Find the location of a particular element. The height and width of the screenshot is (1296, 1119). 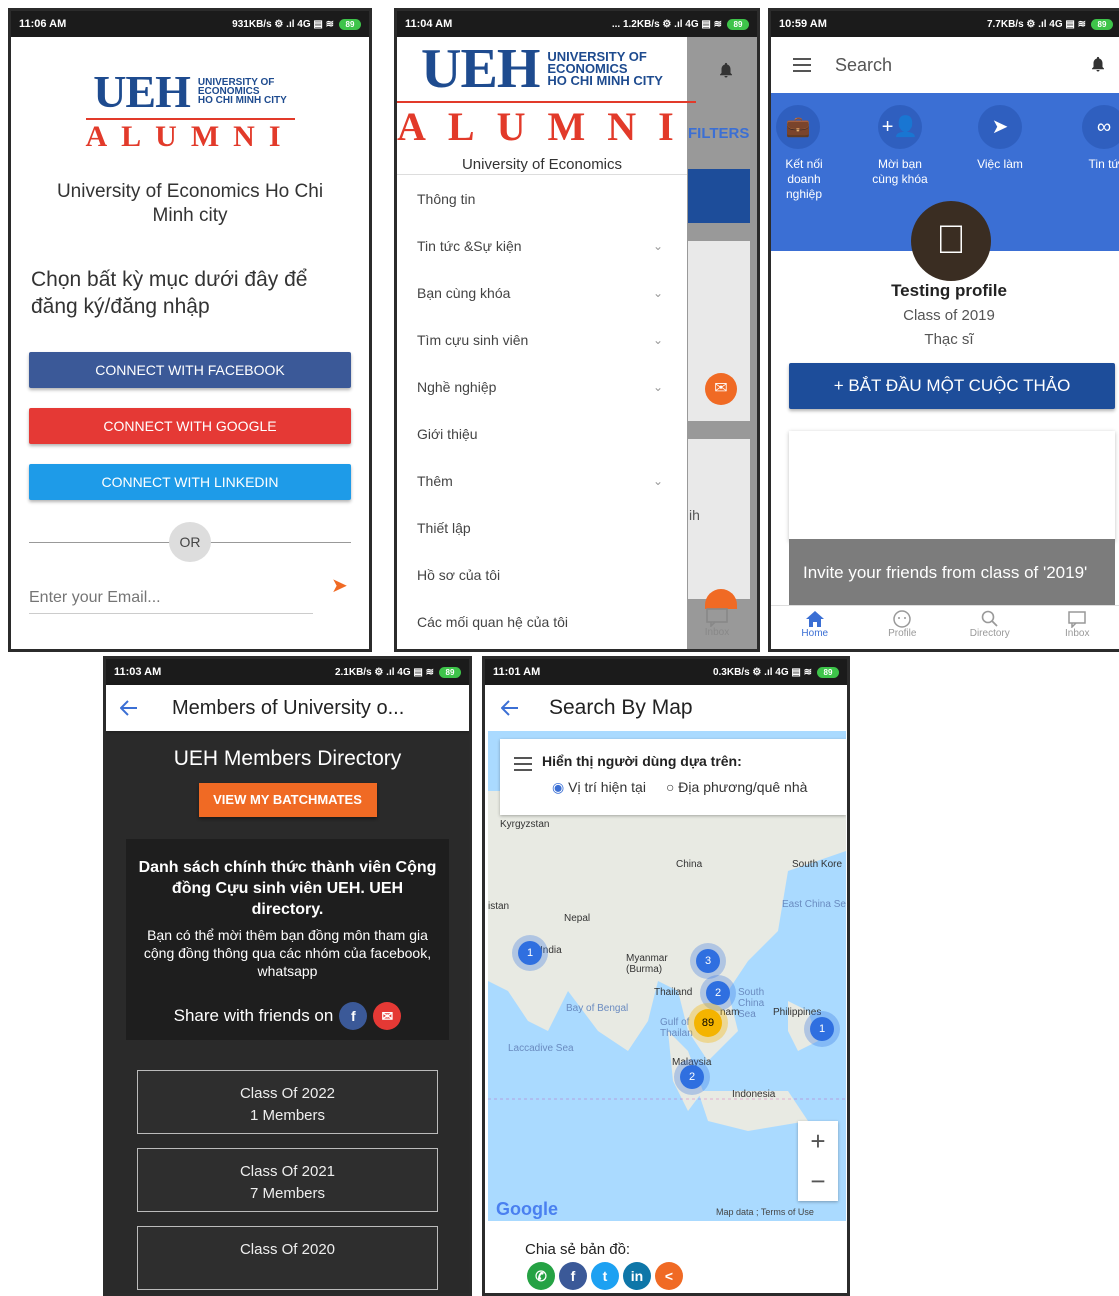

connect-linkedin-button: CONNECT WITH LINKEDIN is located at coordinates (190, 482).